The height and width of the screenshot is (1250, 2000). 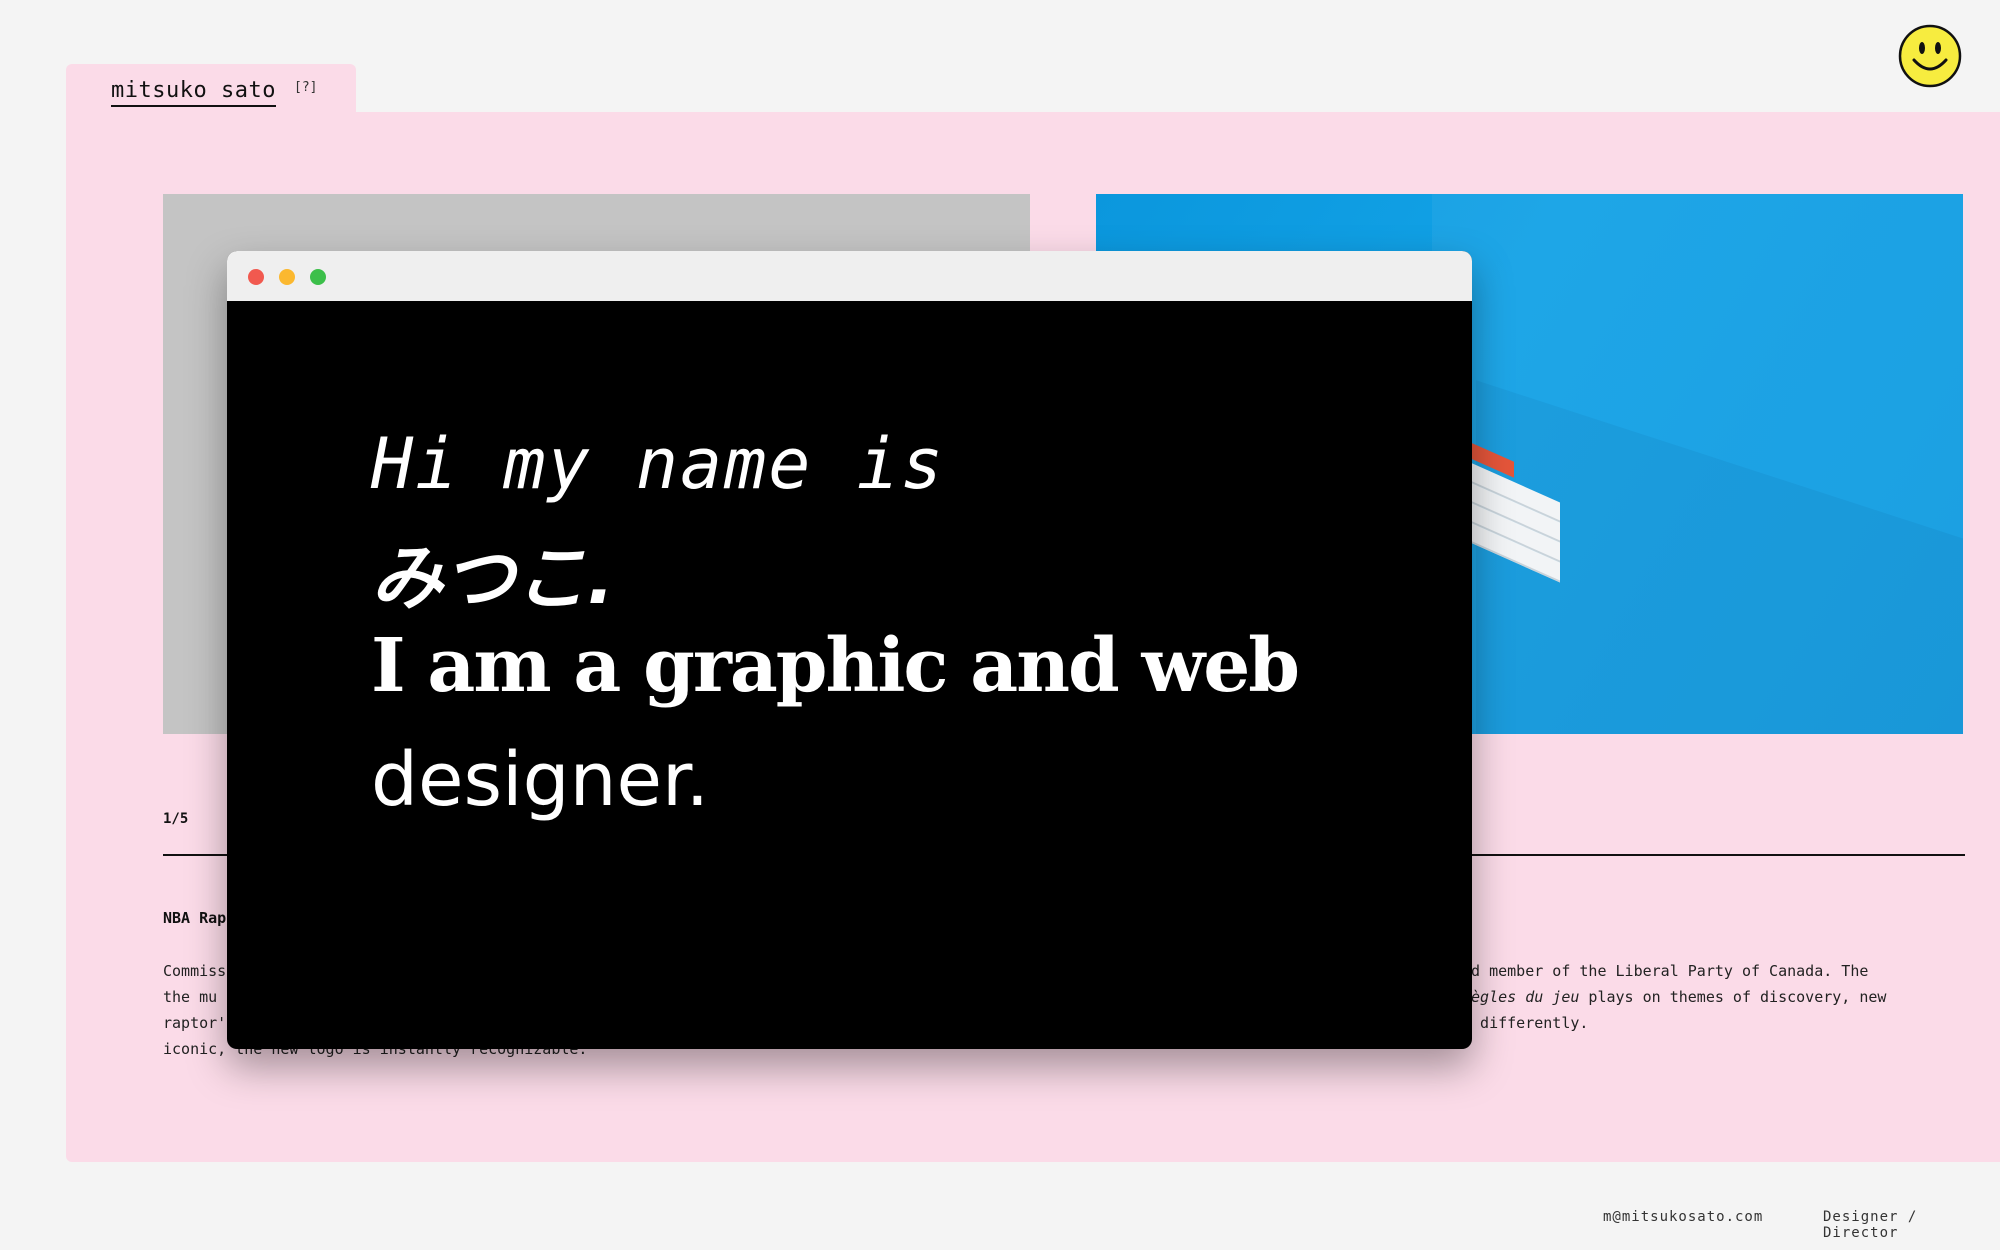 What do you see at coordinates (493, 578) in the screenshot?
I see `intro-line-name: みつこ.` at bounding box center [493, 578].